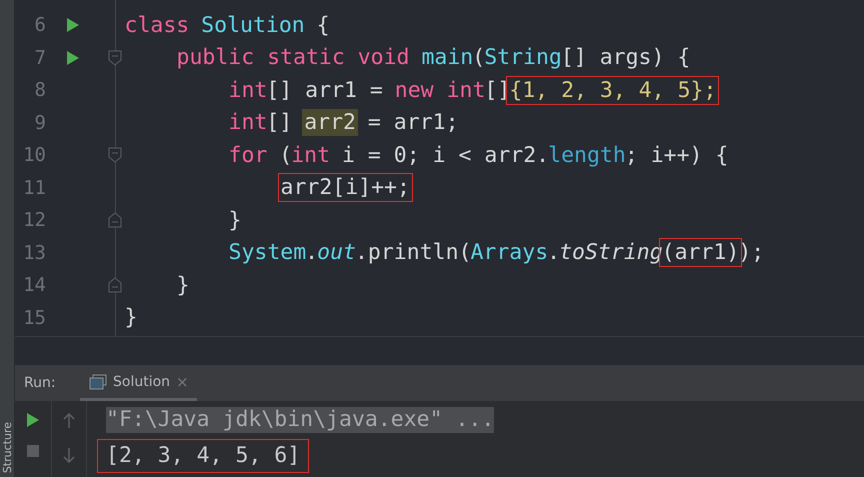 The image size is (864, 477). Describe the element at coordinates (419, 90) in the screenshot. I see `code-line: int[] arr1 = new int[]{1, 2, 3, 4, 5};` at that location.